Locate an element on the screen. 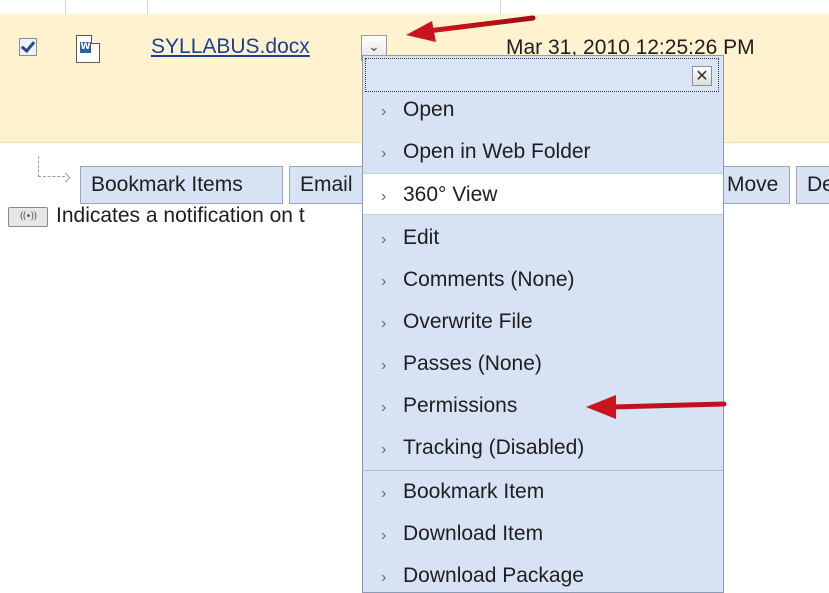 Image resolution: width=829 pixels, height=593 pixels. menu-item-download-item: › Download Item is located at coordinates (543, 534).